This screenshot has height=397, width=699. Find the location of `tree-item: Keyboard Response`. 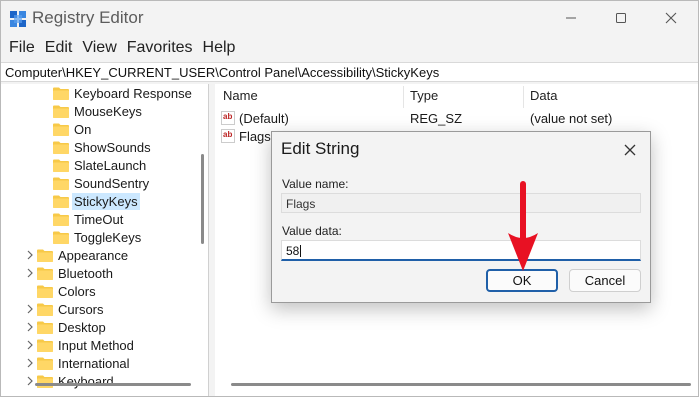

tree-item: Keyboard Response is located at coordinates (122, 93).